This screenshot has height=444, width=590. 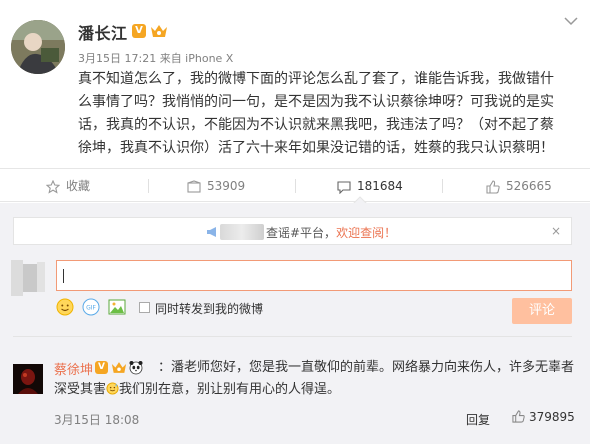 I want to click on comment-button: 181684, so click(x=370, y=186).